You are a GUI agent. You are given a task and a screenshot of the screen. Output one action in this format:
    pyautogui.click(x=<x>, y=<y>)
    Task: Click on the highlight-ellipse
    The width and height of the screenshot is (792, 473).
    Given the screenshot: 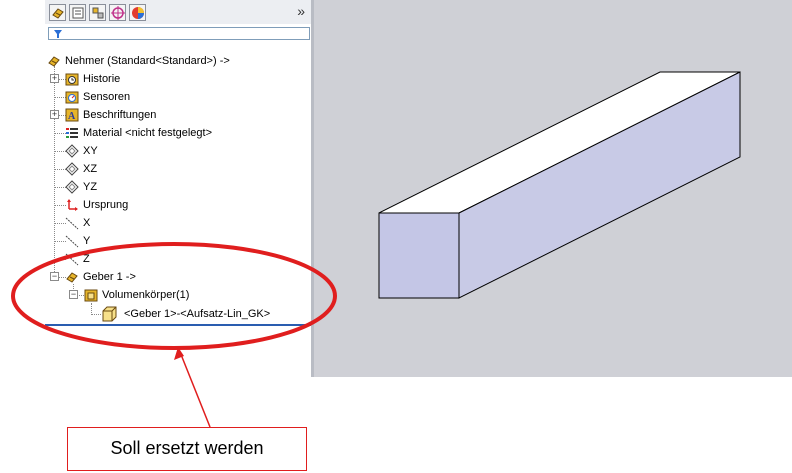 What is the action you would take?
    pyautogui.click(x=174, y=296)
    